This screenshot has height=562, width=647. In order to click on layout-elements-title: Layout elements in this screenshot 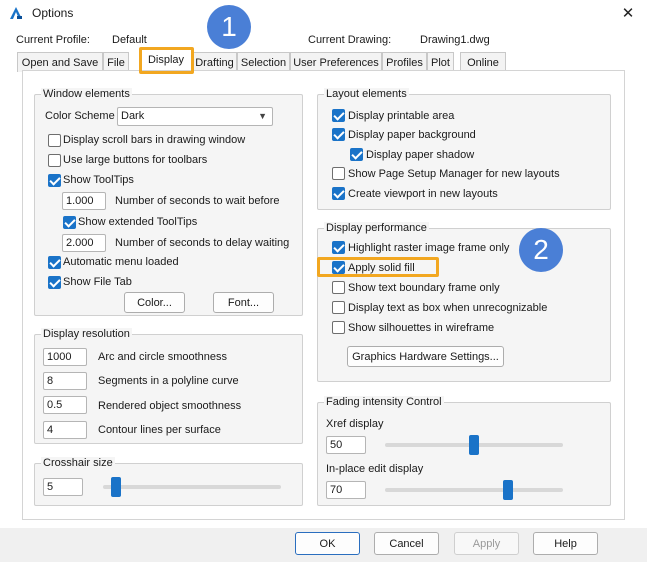, I will do `click(366, 94)`.